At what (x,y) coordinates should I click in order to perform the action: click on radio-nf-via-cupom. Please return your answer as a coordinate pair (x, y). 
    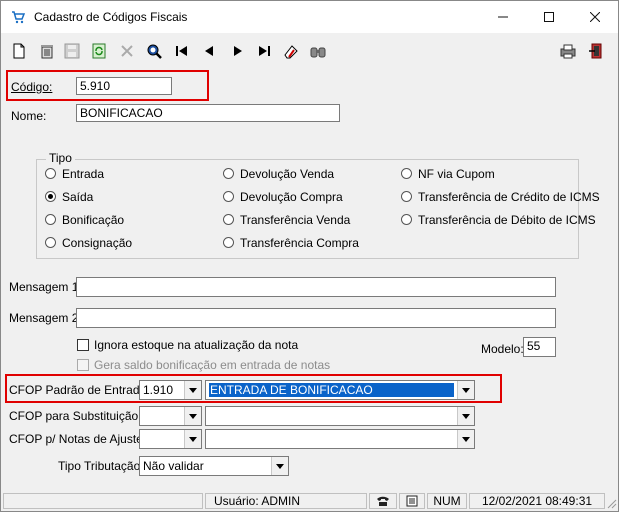
    Looking at the image, I should click on (406, 173).